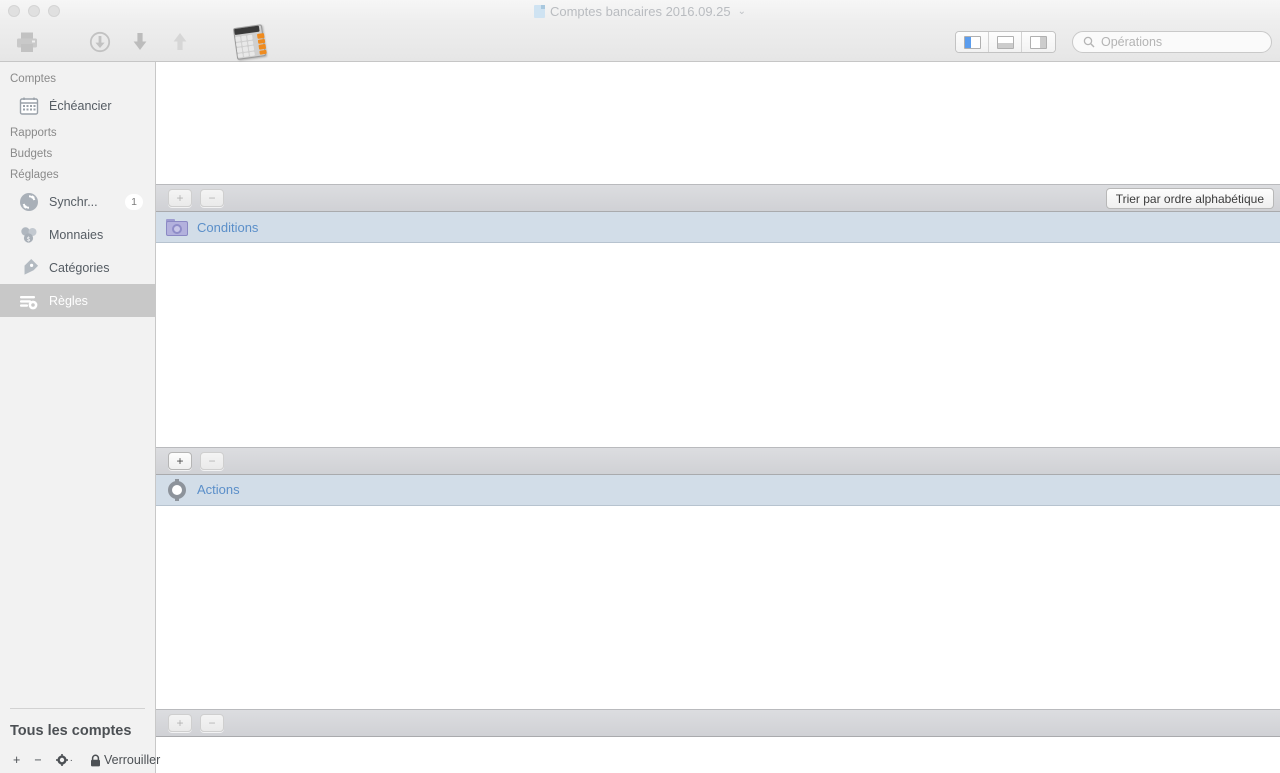 Image resolution: width=1280 pixels, height=773 pixels. I want to click on lock-button: Verrouiller, so click(123, 760).